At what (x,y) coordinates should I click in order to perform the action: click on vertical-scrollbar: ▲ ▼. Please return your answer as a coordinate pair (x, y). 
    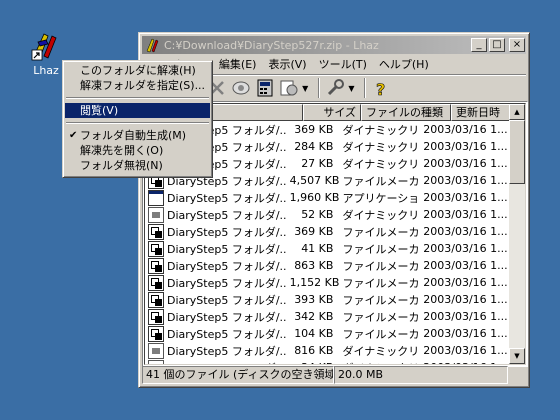
    Looking at the image, I should click on (517, 234).